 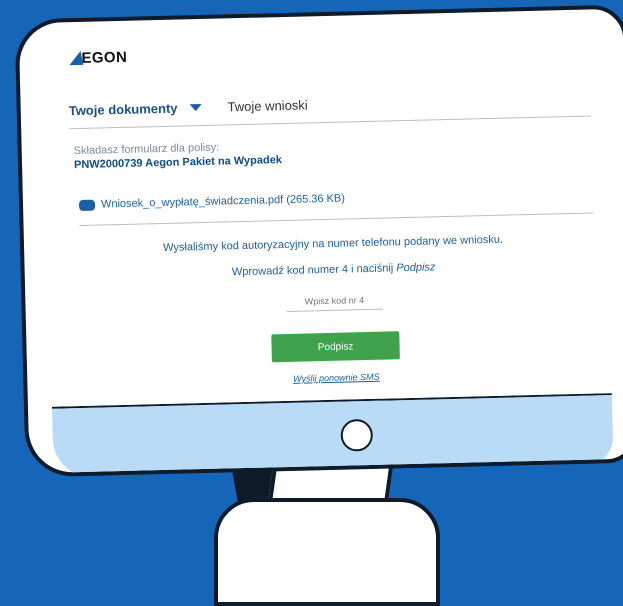 I want to click on sms-instruction: Wprowadź kod numer 4 i naciśnij Podpisz, so click(x=334, y=269).